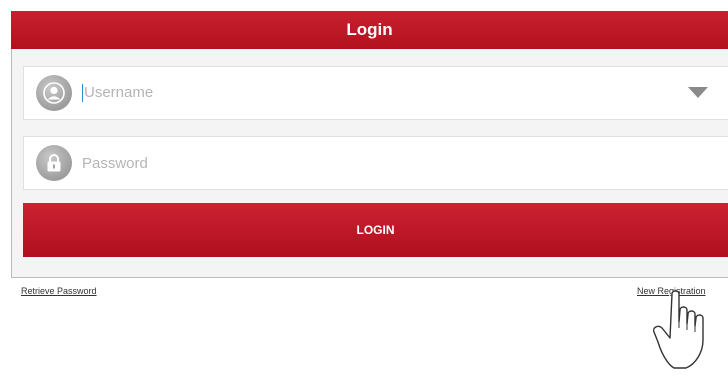 Image resolution: width=728 pixels, height=376 pixels. What do you see at coordinates (375, 93) in the screenshot?
I see `username-field: Username` at bounding box center [375, 93].